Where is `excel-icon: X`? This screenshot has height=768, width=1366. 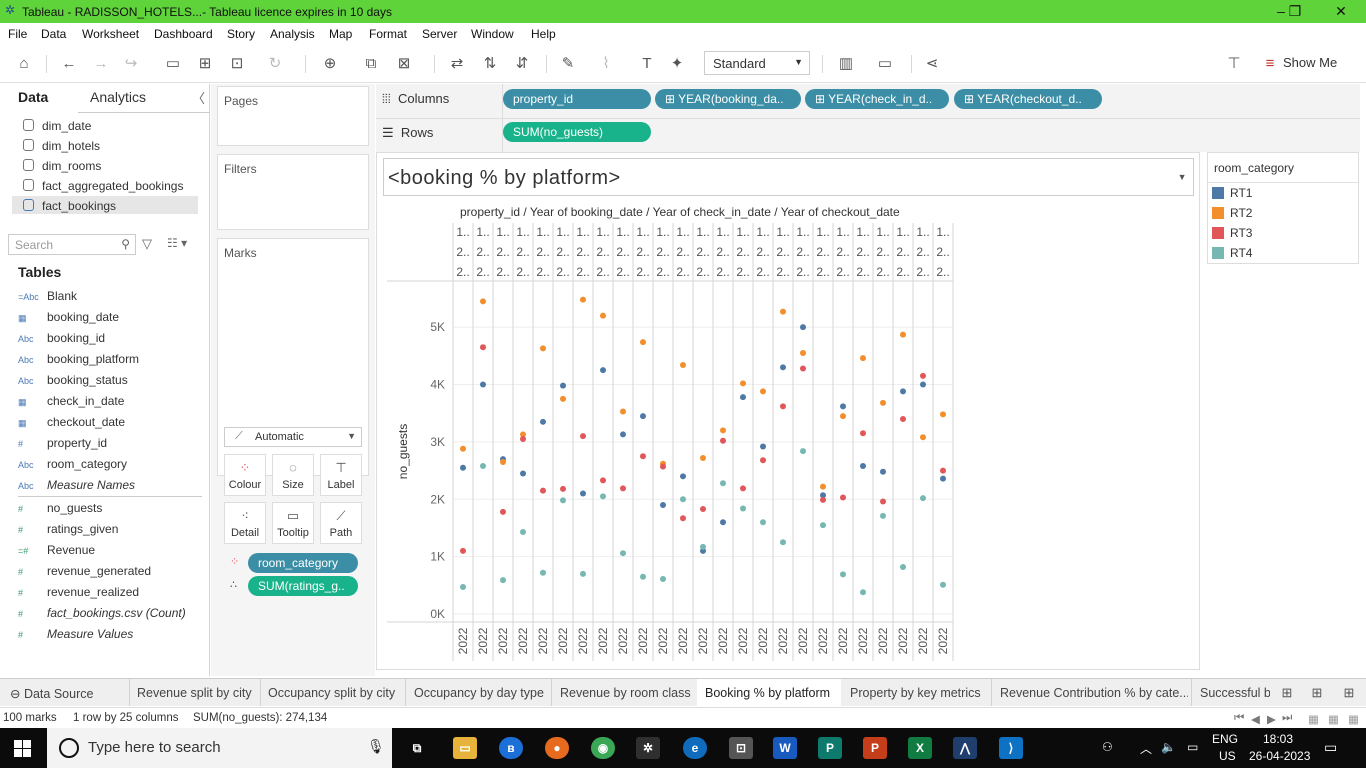
excel-icon: X is located at coordinates (920, 748).